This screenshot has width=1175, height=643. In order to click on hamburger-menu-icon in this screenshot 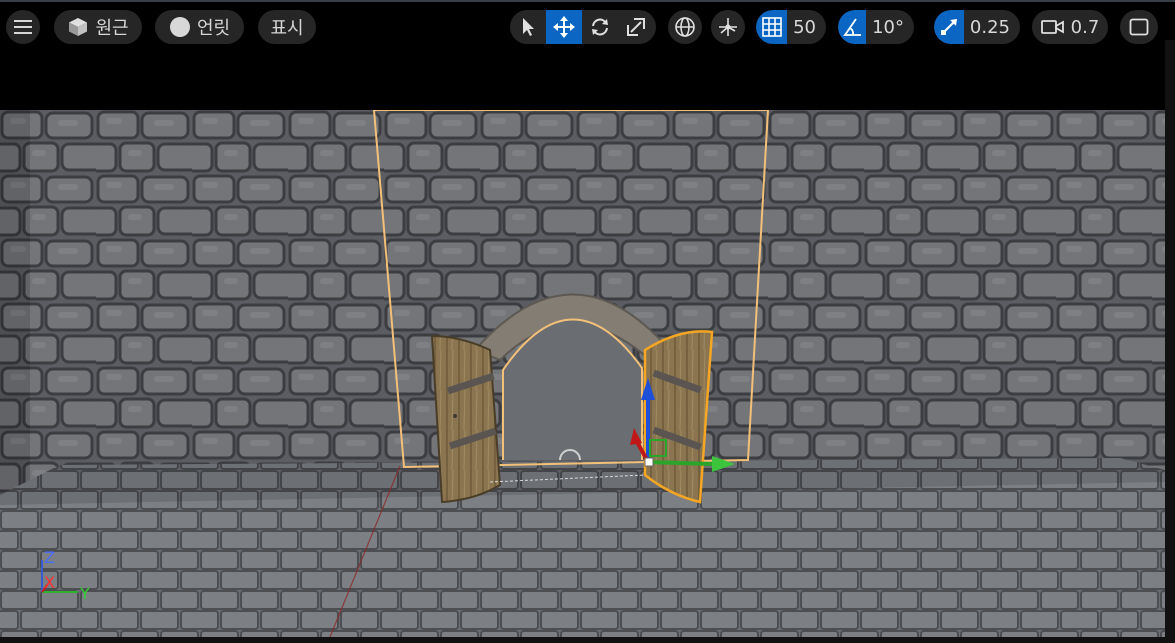, I will do `click(23, 27)`.